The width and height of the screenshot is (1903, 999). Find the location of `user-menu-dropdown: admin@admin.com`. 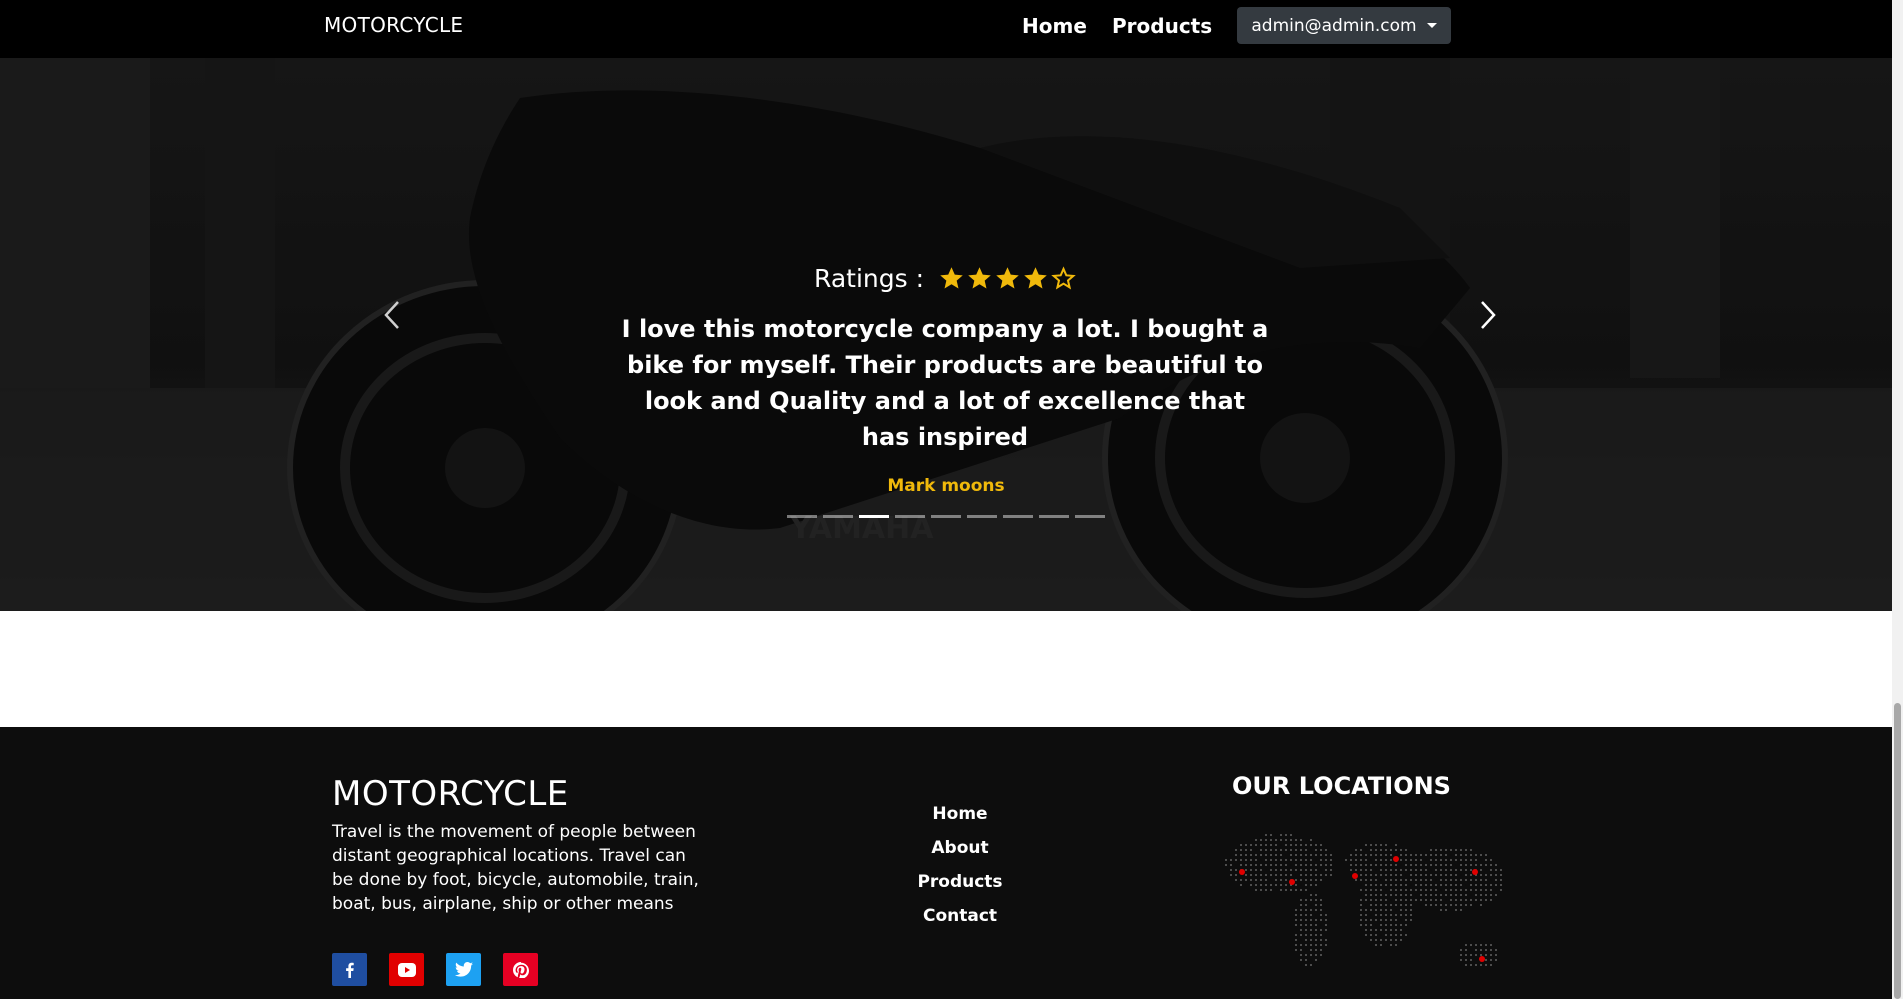

user-menu-dropdown: admin@admin.com is located at coordinates (1344, 25).